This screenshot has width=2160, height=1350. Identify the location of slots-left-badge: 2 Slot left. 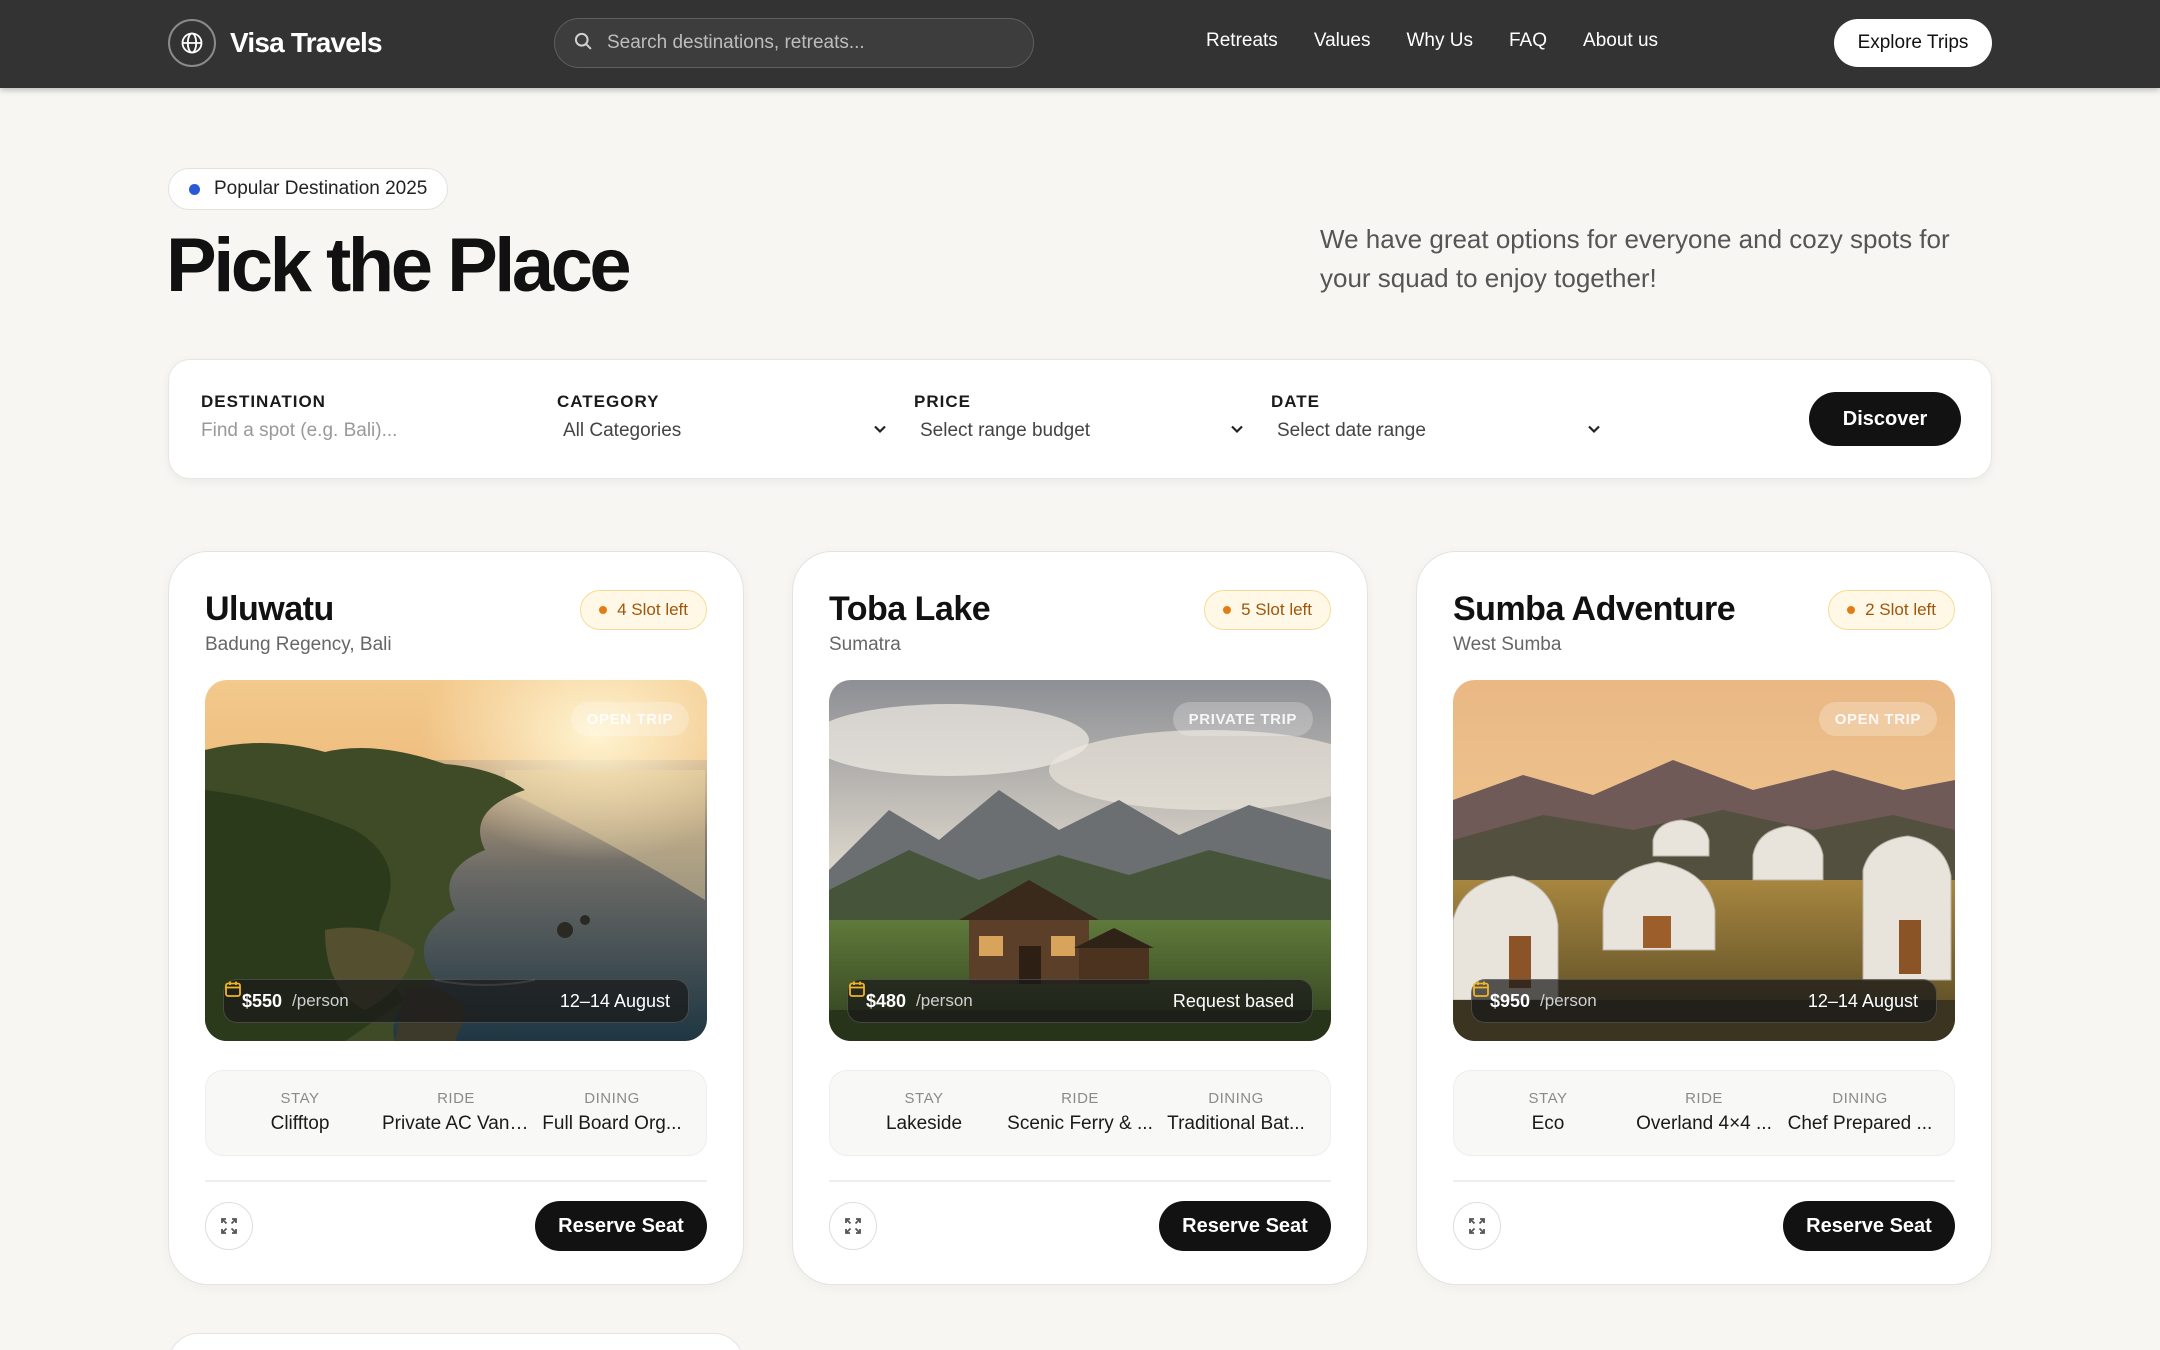
(1891, 610).